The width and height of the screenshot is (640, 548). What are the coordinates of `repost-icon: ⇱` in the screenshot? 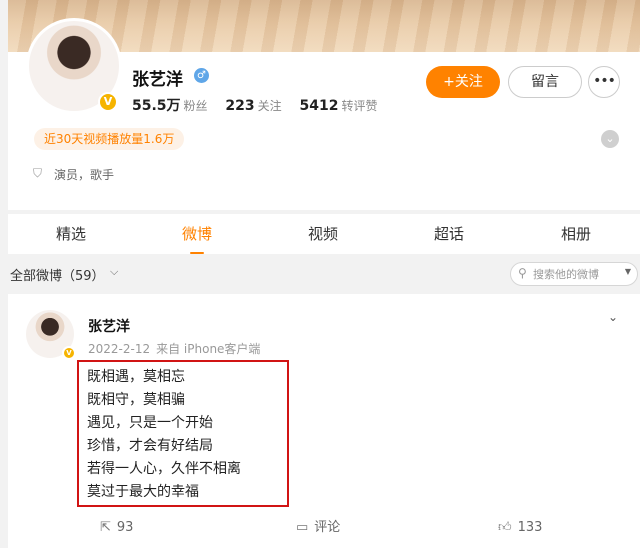 It's located at (105, 527).